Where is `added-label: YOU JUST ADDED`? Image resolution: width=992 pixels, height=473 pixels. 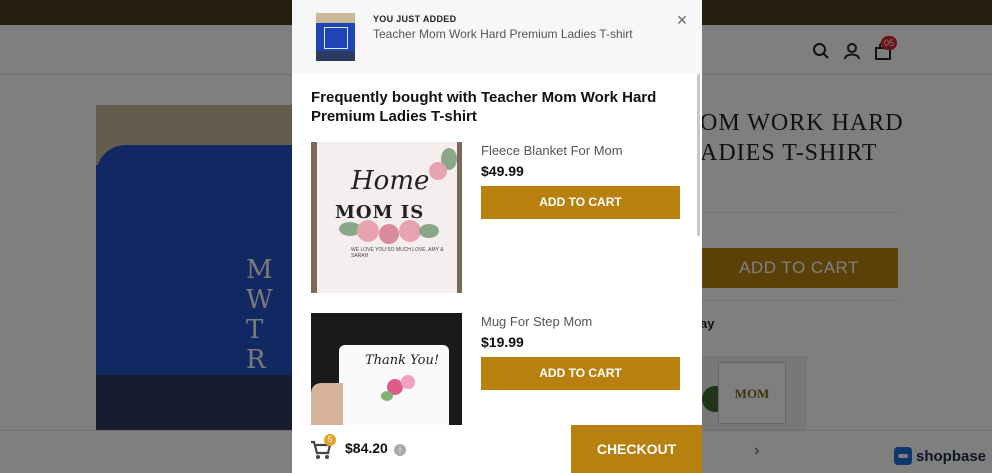
added-label: YOU JUST ADDED is located at coordinates (415, 19).